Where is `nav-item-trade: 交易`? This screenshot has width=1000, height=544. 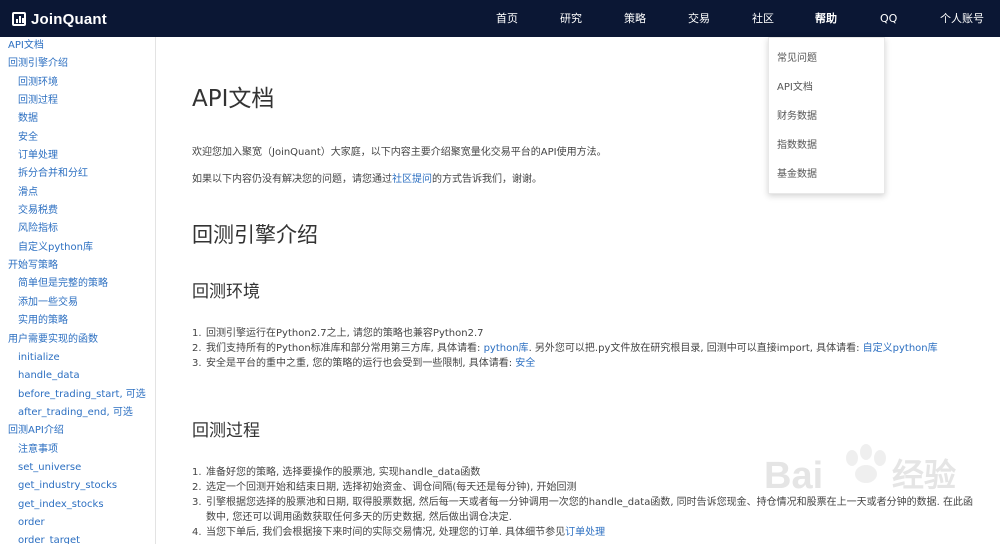 nav-item-trade: 交易 is located at coordinates (699, 18).